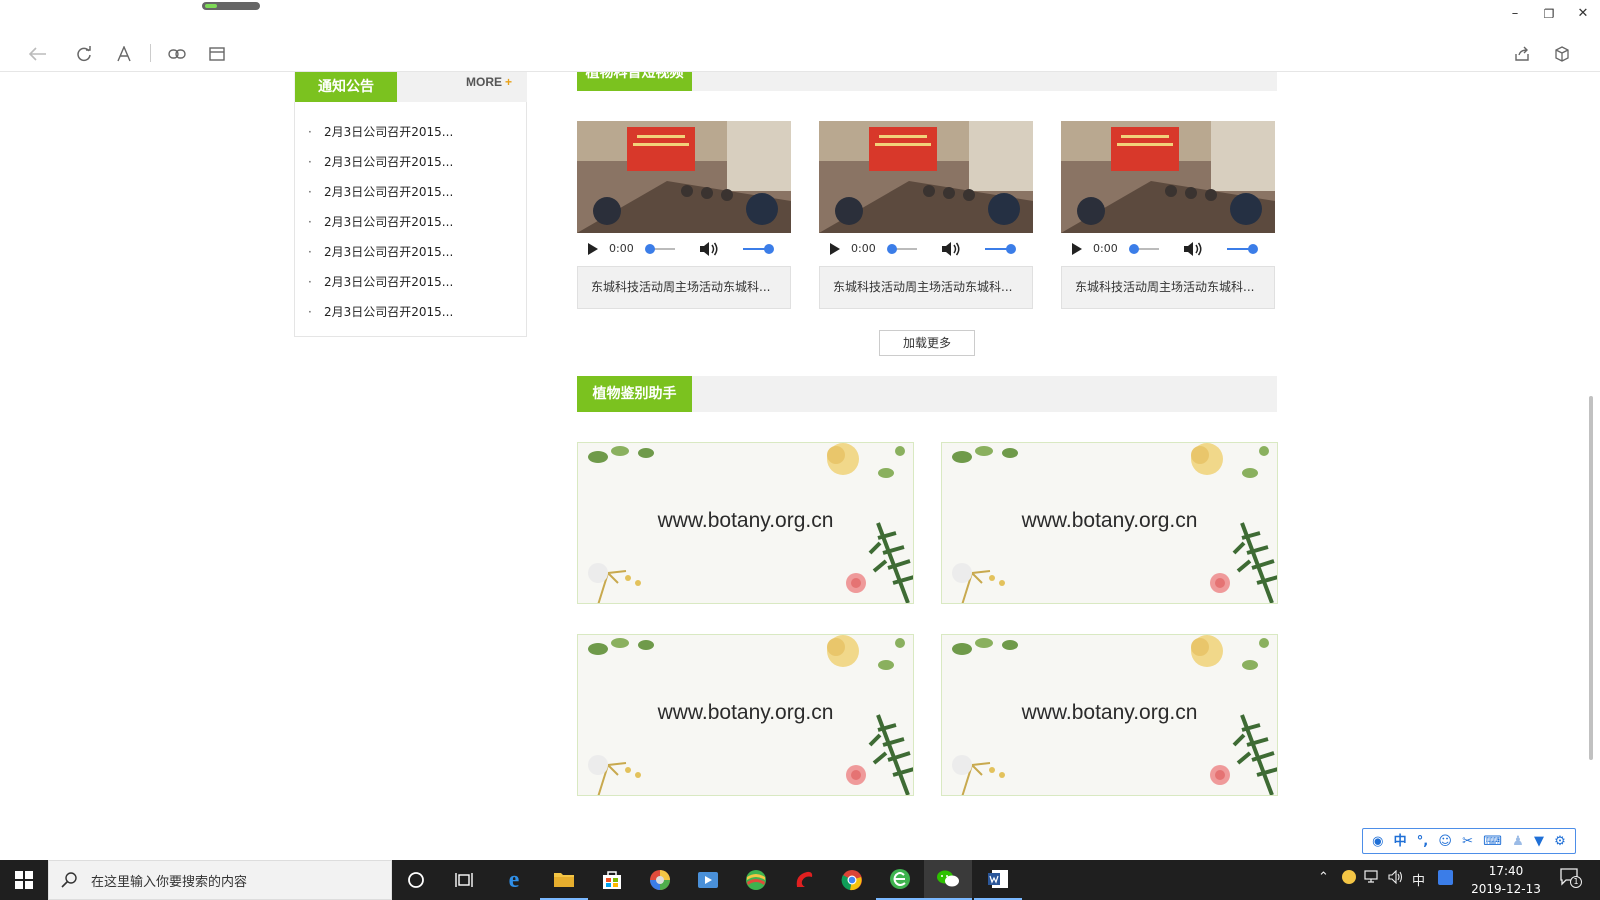 This screenshot has height=900, width=1600. I want to click on folder-icon, so click(564, 880).